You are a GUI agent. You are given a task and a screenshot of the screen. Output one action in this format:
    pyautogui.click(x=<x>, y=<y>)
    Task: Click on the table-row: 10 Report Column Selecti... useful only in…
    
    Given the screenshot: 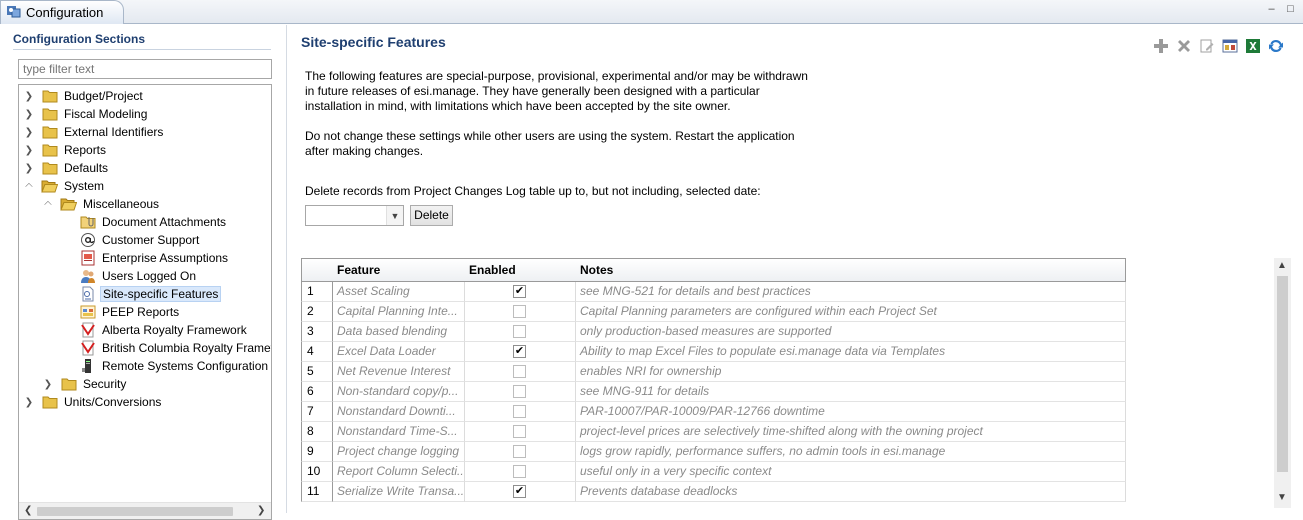 What is the action you would take?
    pyautogui.click(x=713, y=472)
    